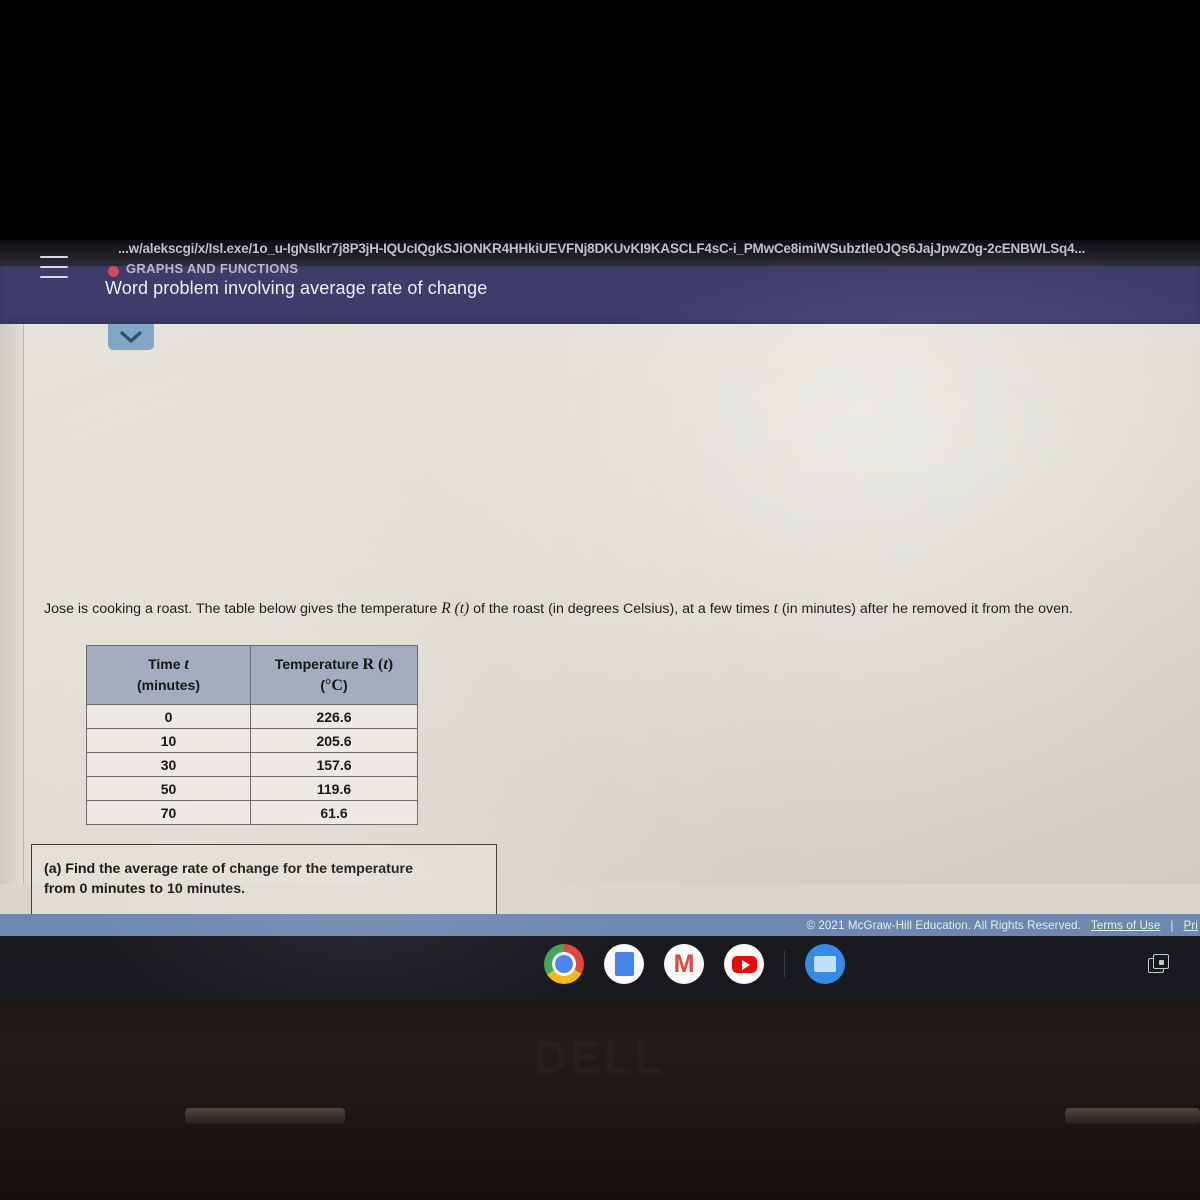 This screenshot has width=1200, height=1200. Describe the element at coordinates (334, 740) in the screenshot. I see `cell-temp: 205.6` at that location.